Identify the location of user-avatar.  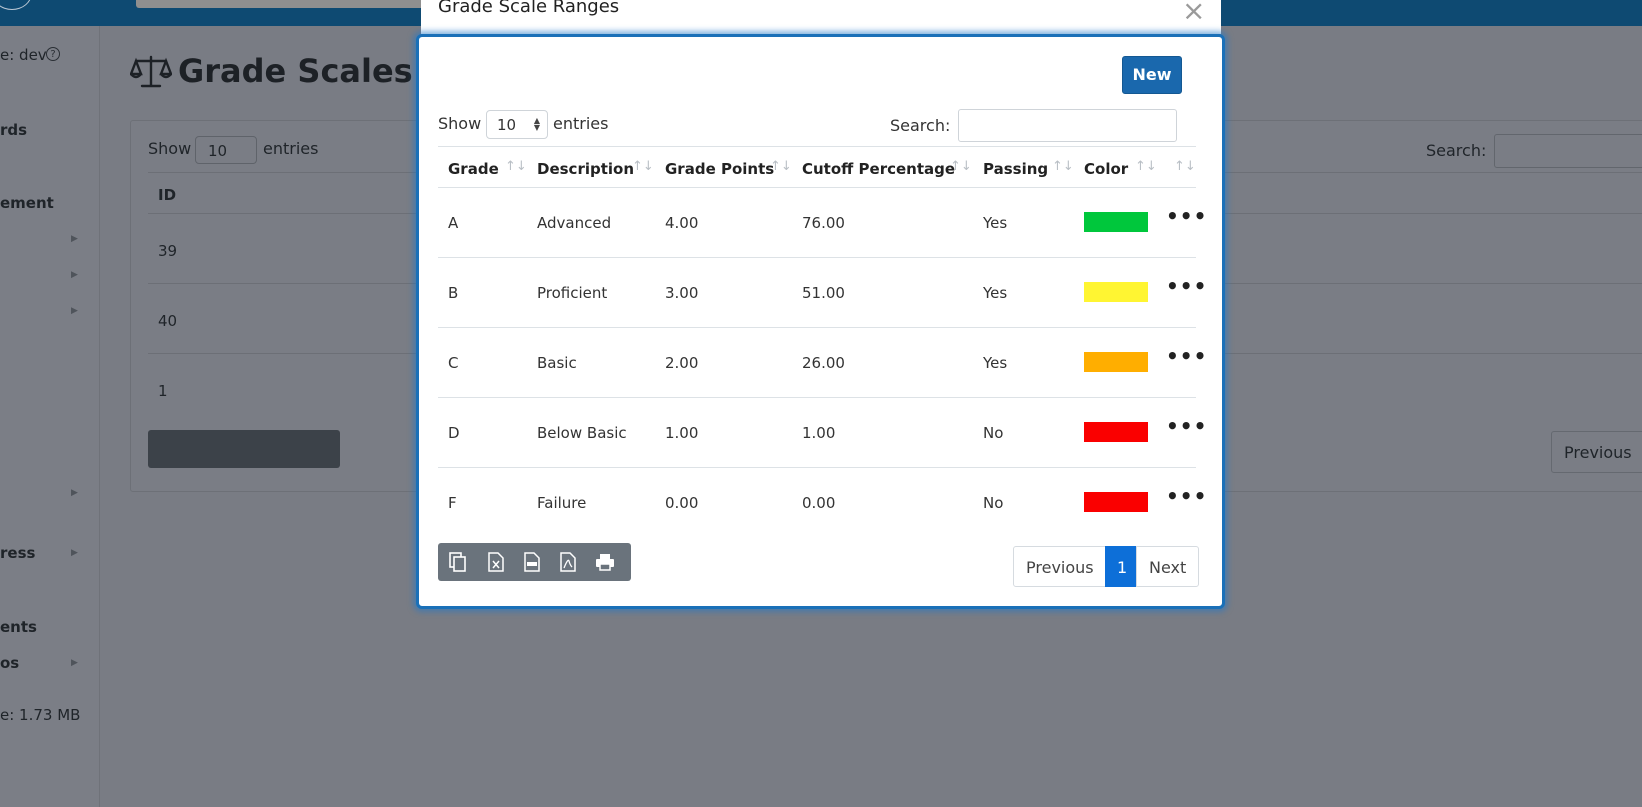
(16, 5).